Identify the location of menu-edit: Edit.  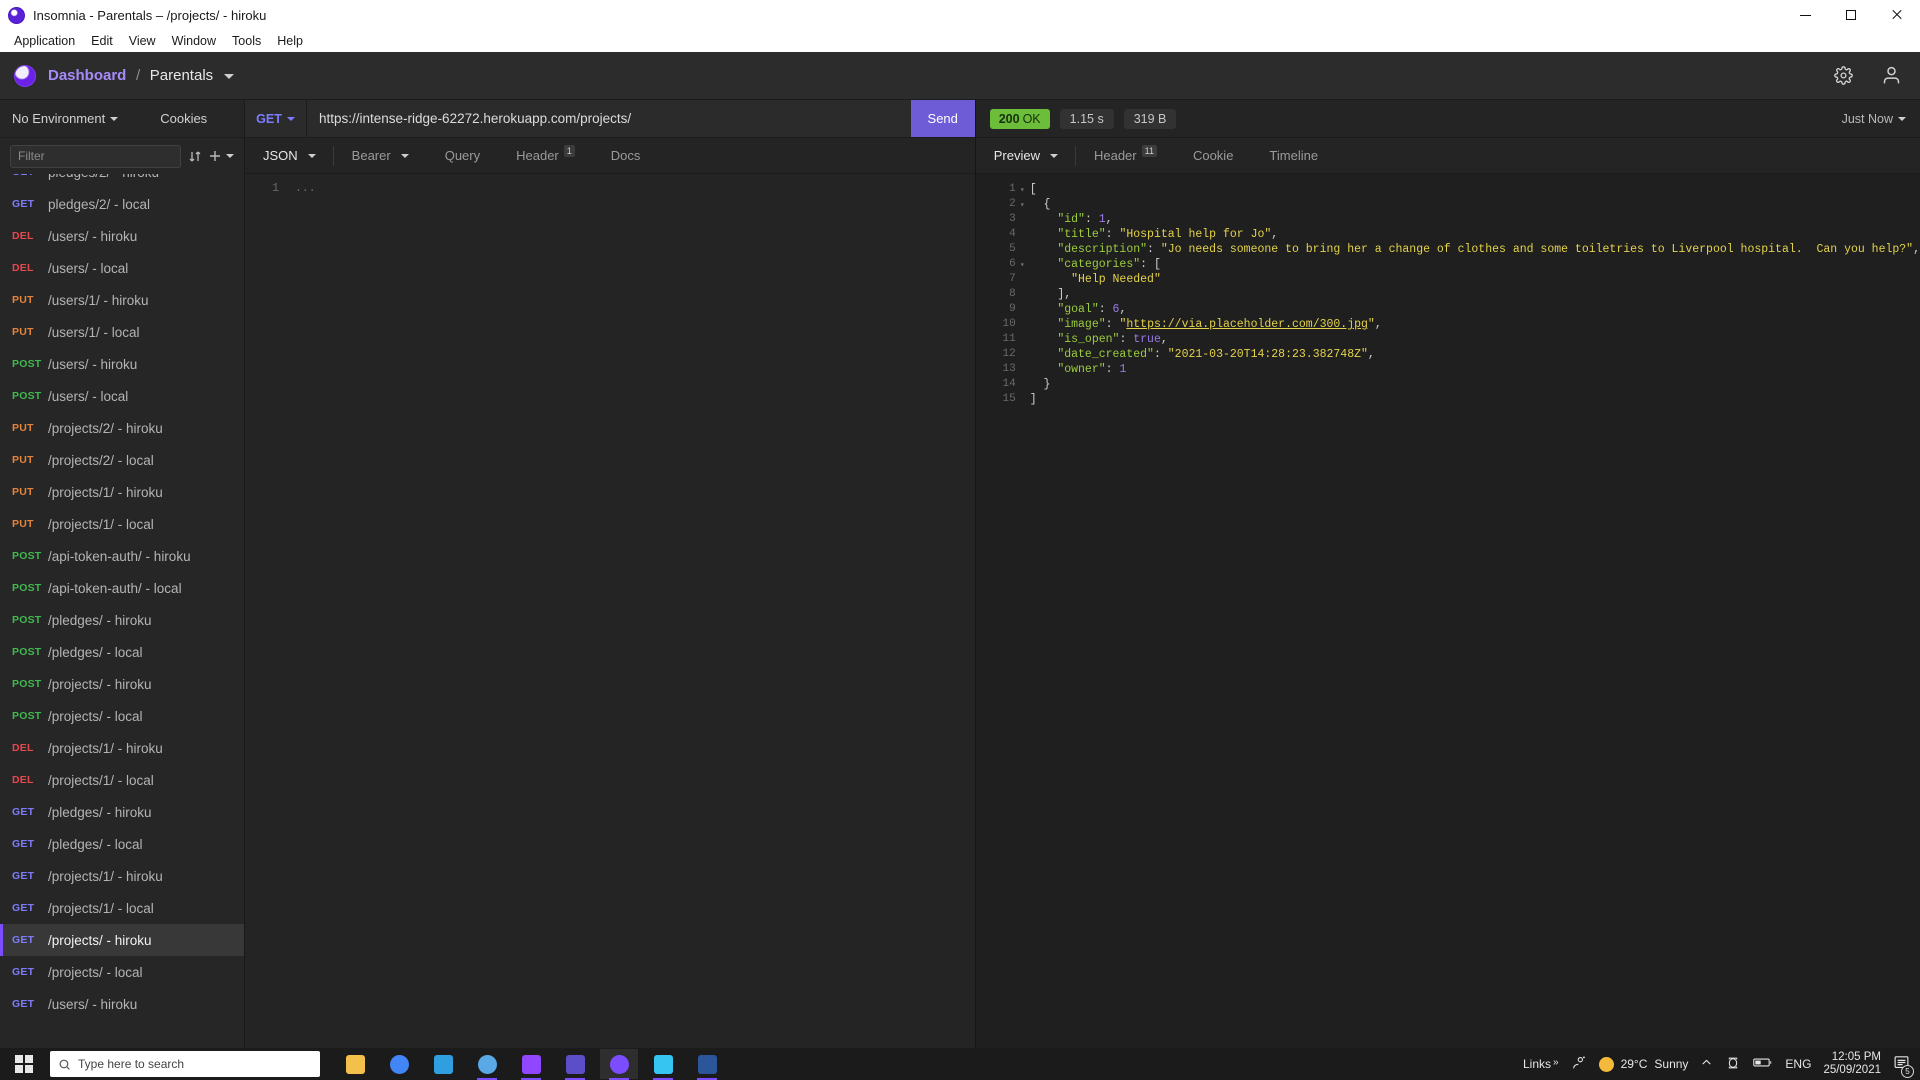
(102, 41).